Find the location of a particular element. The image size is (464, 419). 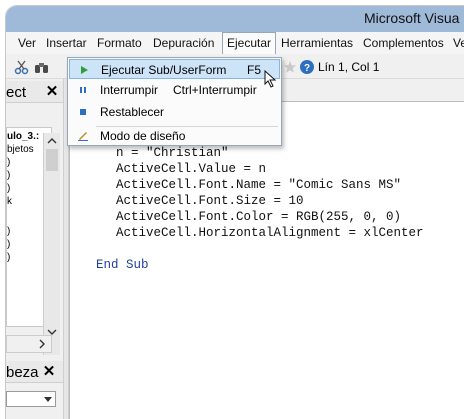

code-line: ActiveCell.Value = n is located at coordinates (191, 169).